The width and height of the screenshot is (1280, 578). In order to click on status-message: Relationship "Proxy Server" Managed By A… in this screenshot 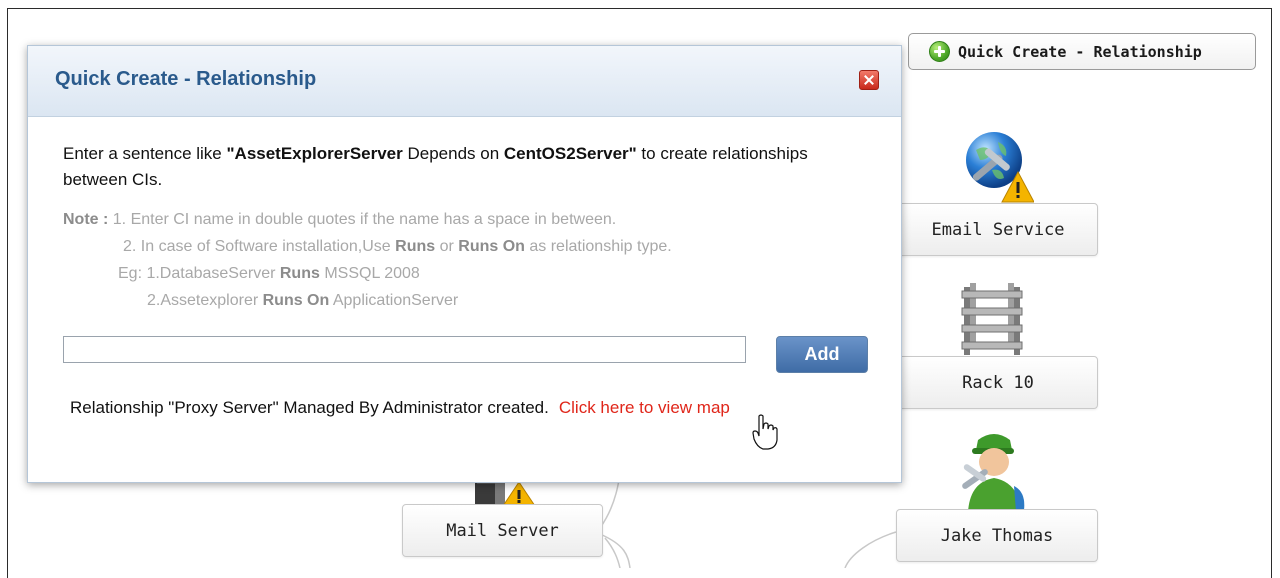, I will do `click(400, 408)`.